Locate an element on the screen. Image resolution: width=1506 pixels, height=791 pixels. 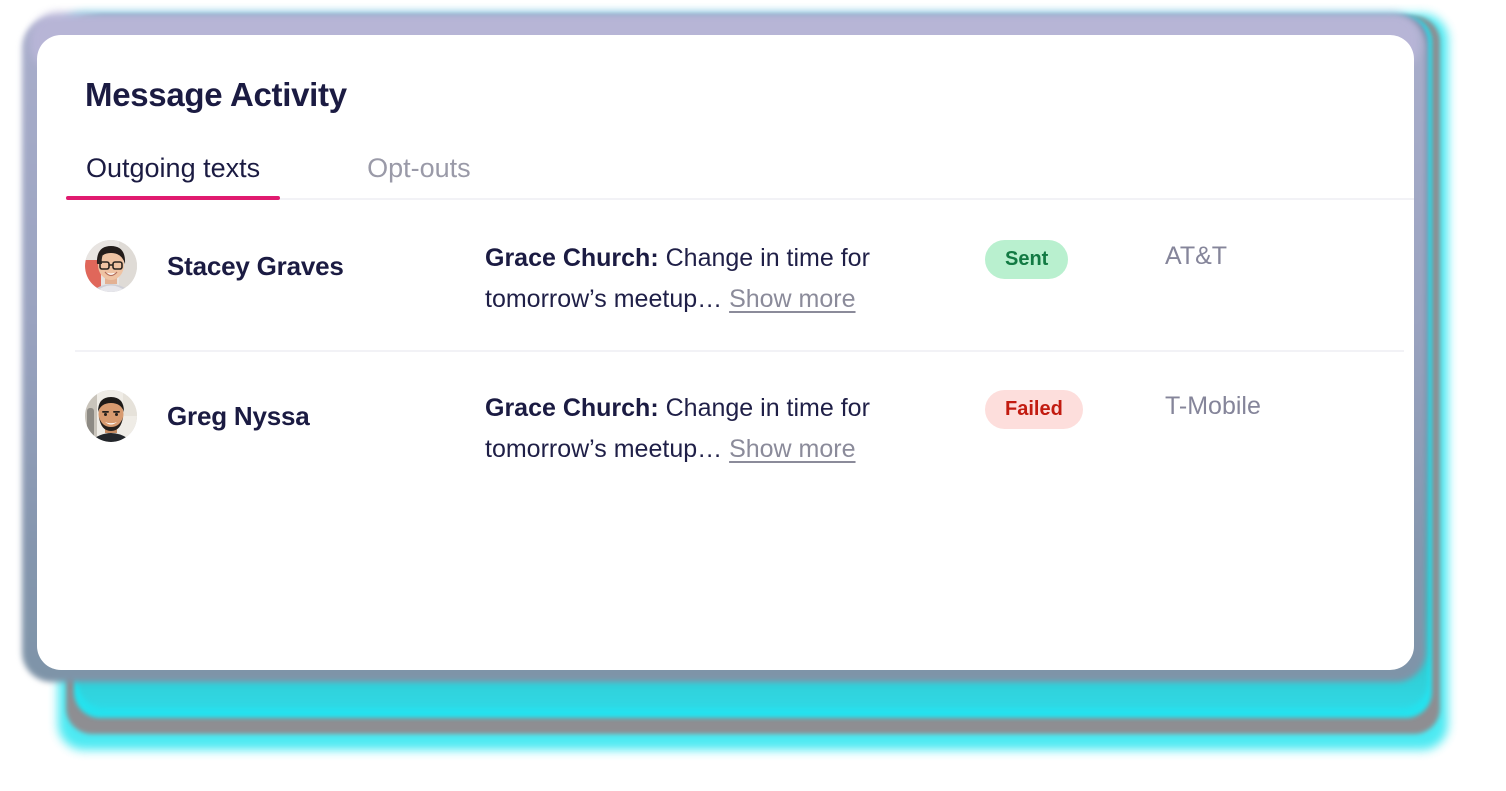
avatar-image-greg is located at coordinates (111, 416).